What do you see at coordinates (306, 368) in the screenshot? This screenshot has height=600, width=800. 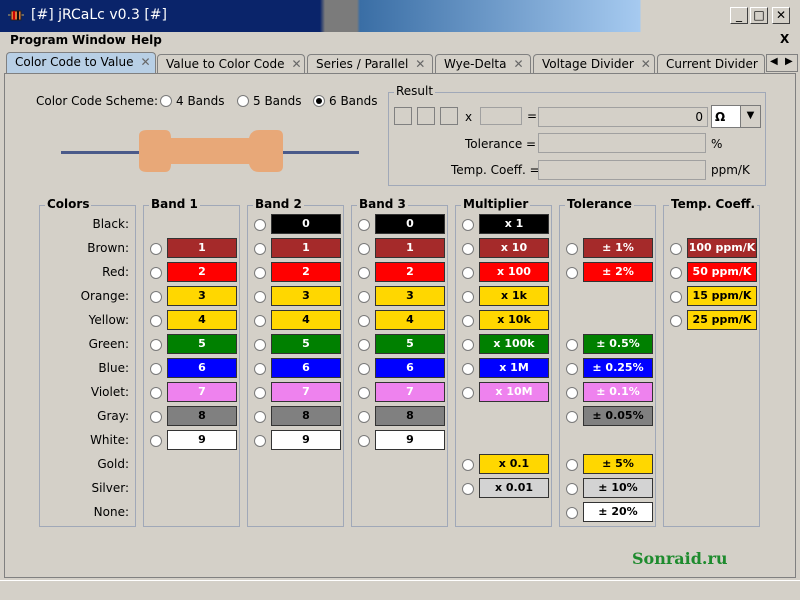 I see `band2-color-button: 6` at bounding box center [306, 368].